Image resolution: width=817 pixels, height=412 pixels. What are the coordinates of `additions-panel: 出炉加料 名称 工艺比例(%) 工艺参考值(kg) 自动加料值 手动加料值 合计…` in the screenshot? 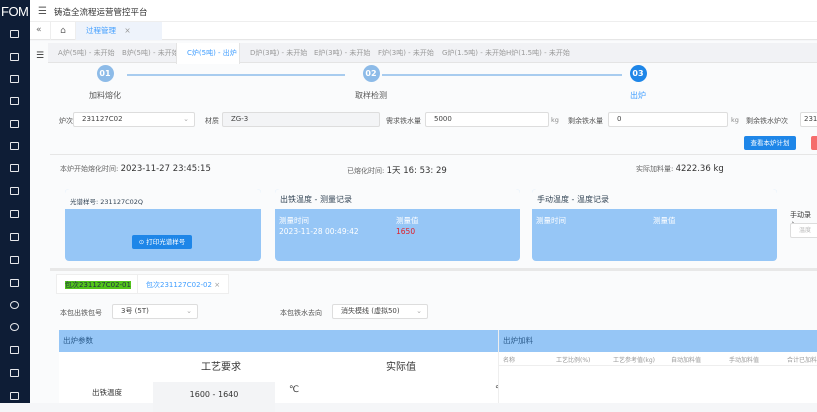 It's located at (657, 366).